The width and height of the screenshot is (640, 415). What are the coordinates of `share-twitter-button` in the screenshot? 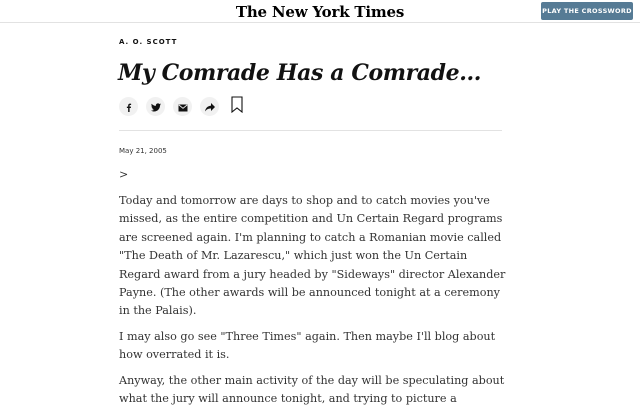 It's located at (155, 106).